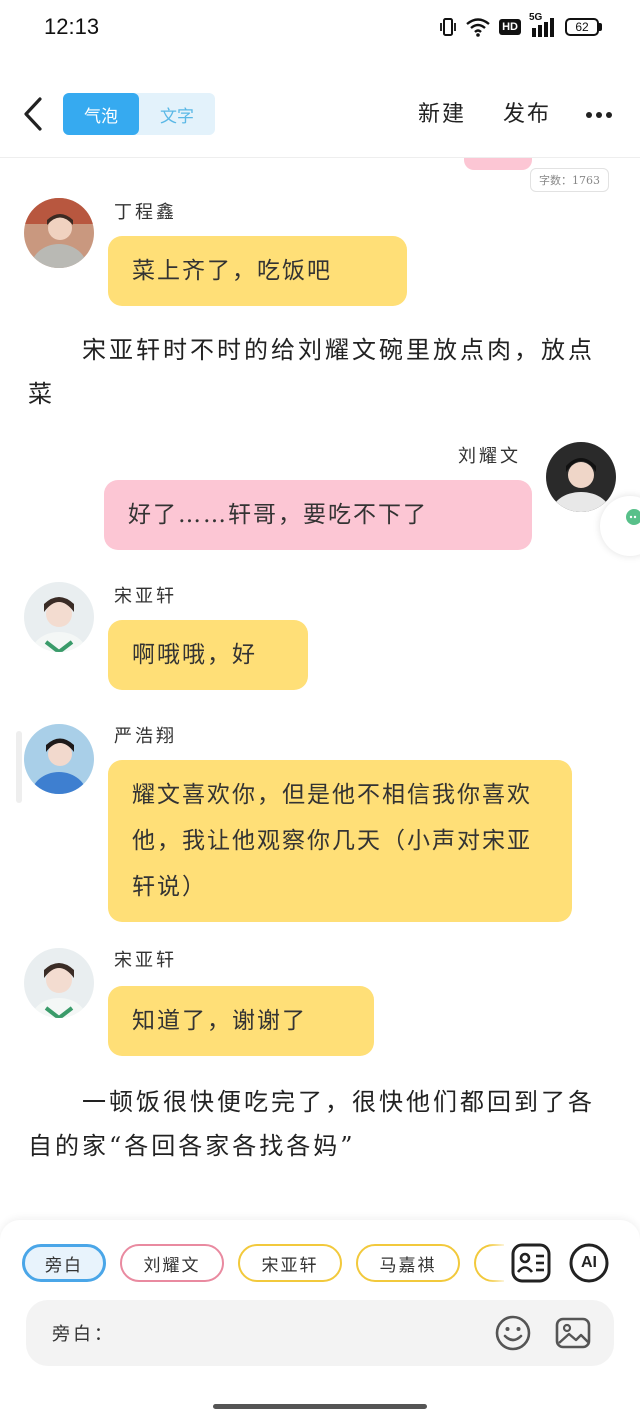 Image resolution: width=640 pixels, height=1422 pixels. I want to click on battery-icon: 62, so click(583, 27).